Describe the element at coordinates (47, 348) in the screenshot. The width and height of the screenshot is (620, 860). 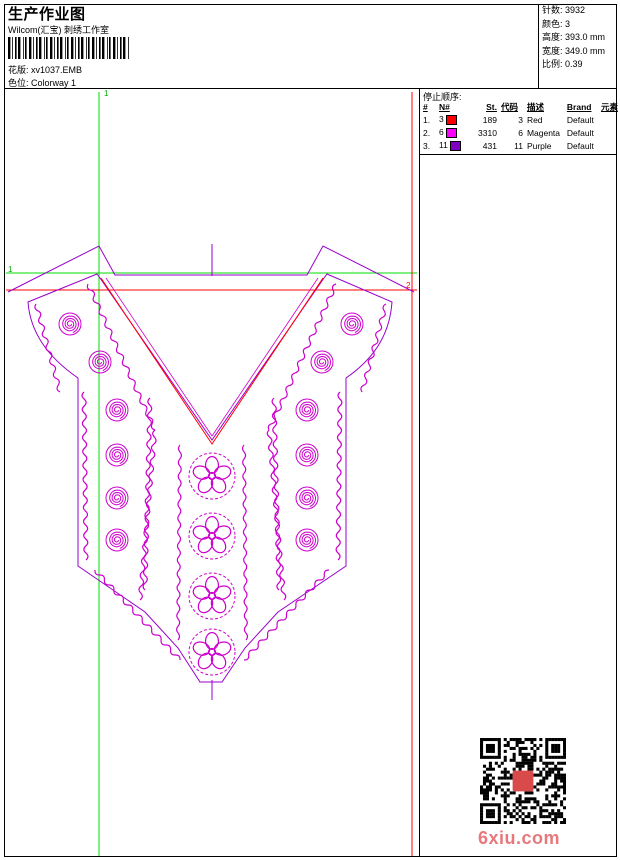
I see `scallop-outer-left` at that location.